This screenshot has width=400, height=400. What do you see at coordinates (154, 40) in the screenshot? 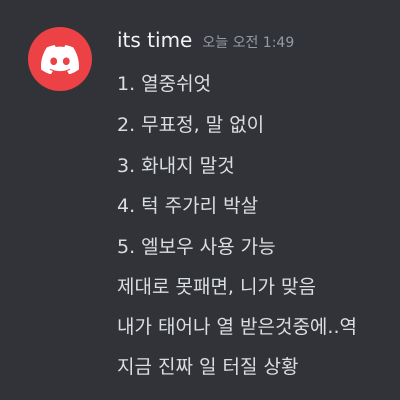
I see `username: its time` at bounding box center [154, 40].